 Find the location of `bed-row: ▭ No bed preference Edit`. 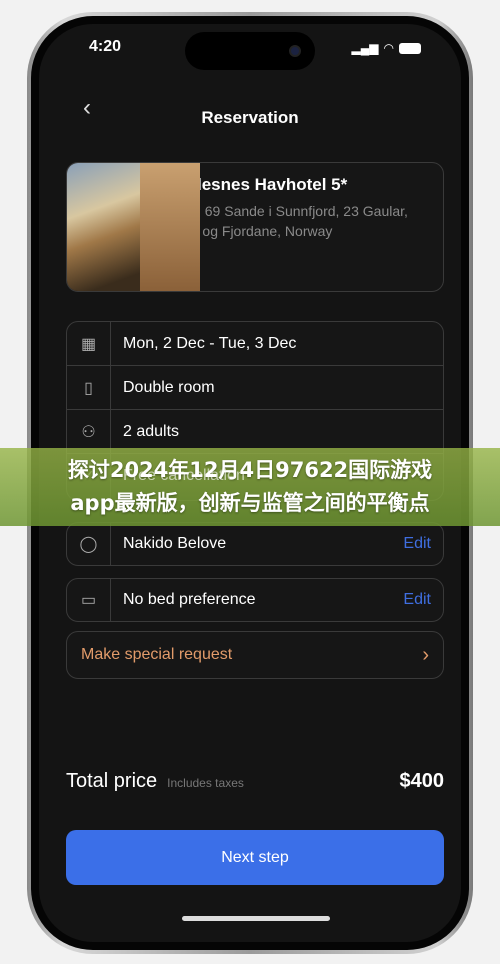

bed-row: ▭ No bed preference Edit is located at coordinates (255, 600).